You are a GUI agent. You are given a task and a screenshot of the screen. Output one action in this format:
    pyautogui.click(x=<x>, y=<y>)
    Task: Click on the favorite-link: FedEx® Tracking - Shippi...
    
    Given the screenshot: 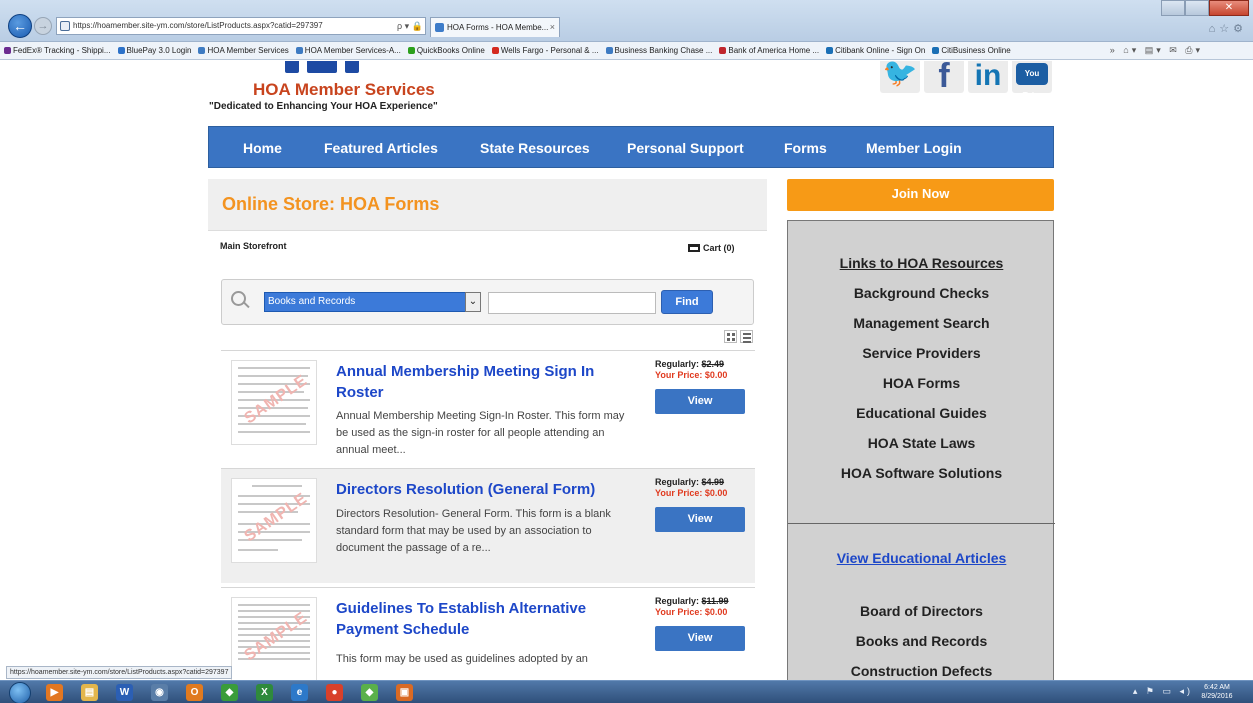 What is the action you would take?
    pyautogui.click(x=57, y=50)
    